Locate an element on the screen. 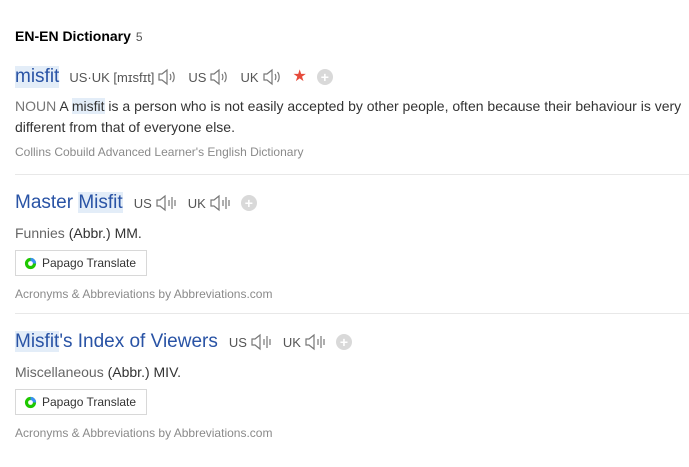 The image size is (689, 467). phonetic-group: US·UK [mɪsfɪt] is located at coordinates (123, 77).